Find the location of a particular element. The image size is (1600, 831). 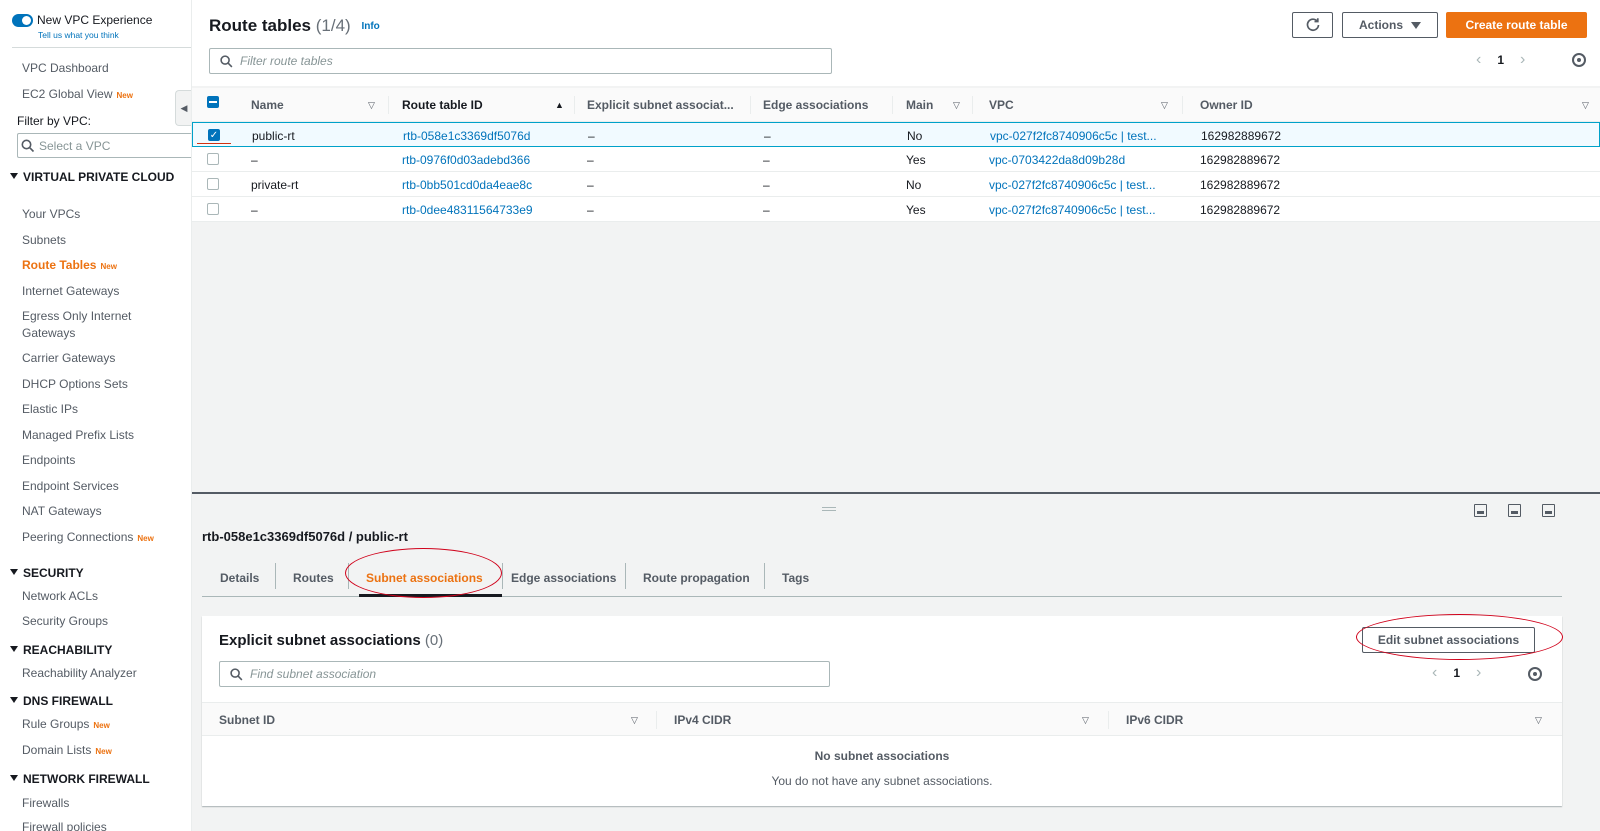

sort-ascending-icon: ▲ is located at coordinates (559, 105).